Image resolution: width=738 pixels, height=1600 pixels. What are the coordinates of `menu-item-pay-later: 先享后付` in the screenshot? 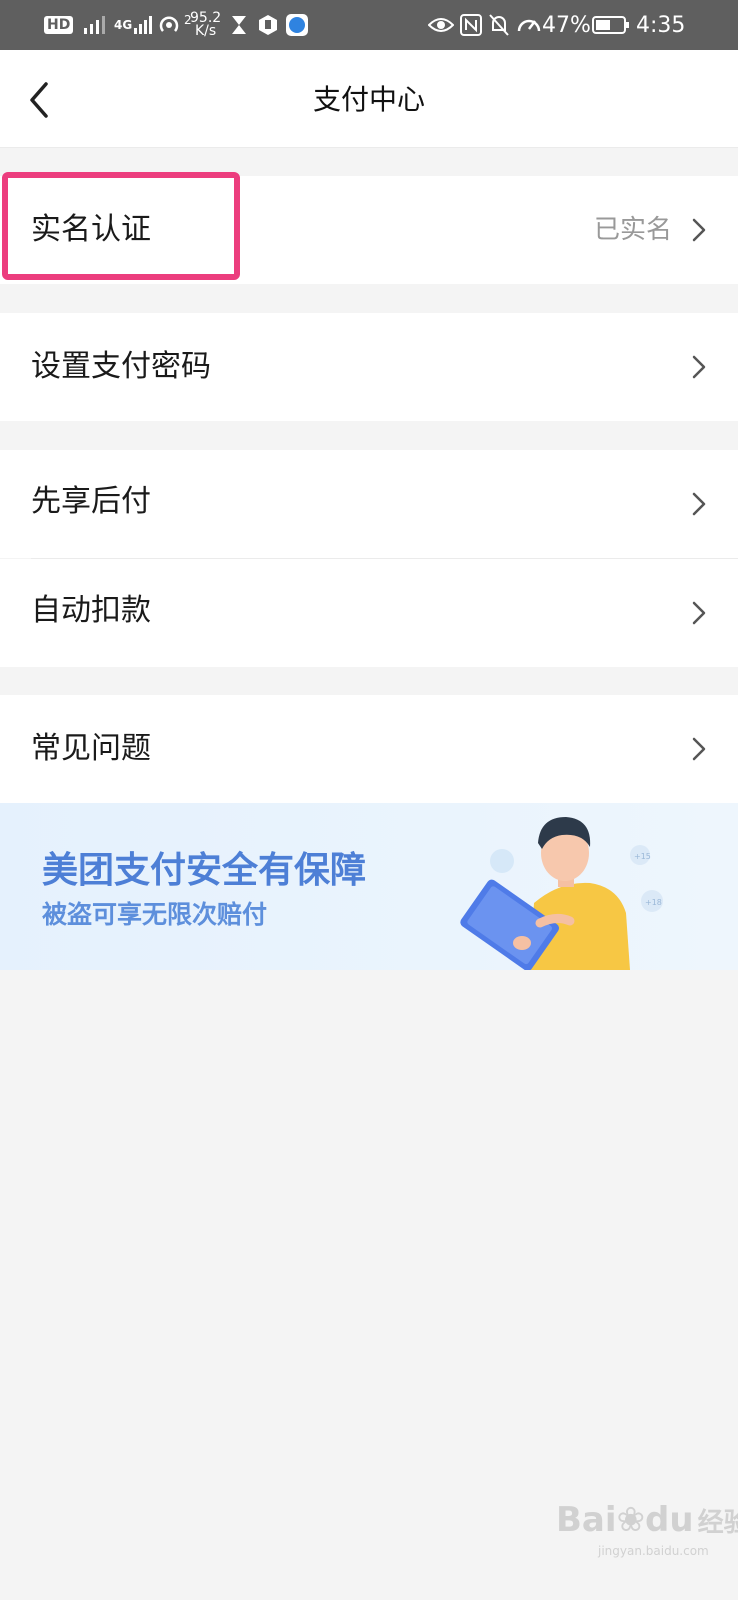 It's located at (369, 504).